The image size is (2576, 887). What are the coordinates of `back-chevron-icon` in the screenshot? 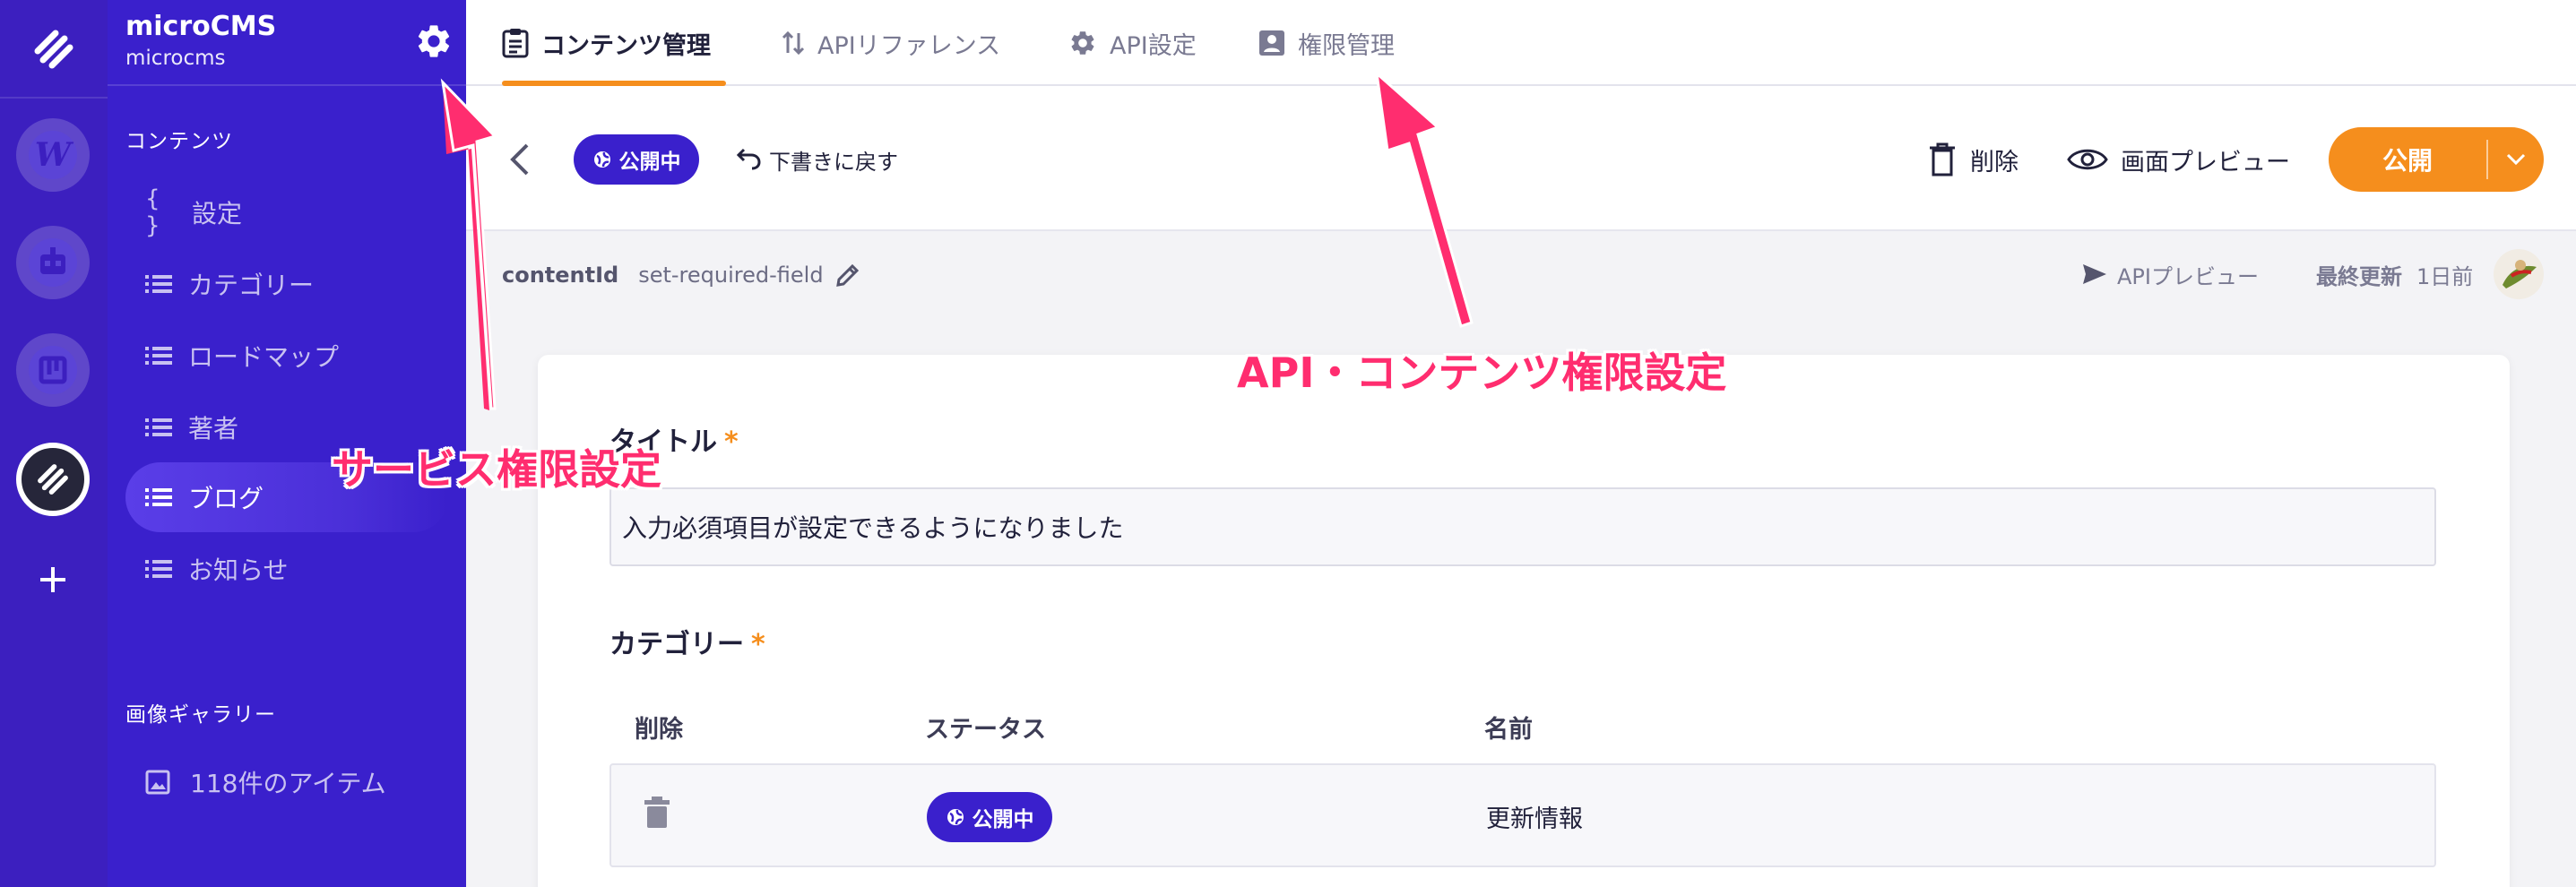 It's located at (520, 159).